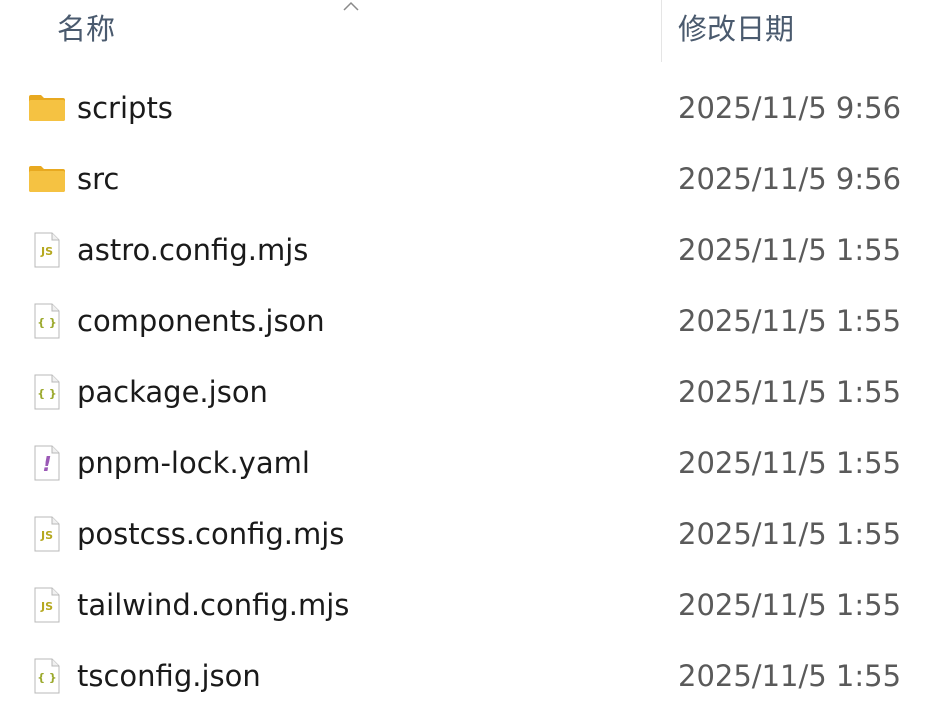 The height and width of the screenshot is (710, 940). I want to click on file-row: src 2025/11/5 9:56, so click(470, 178).